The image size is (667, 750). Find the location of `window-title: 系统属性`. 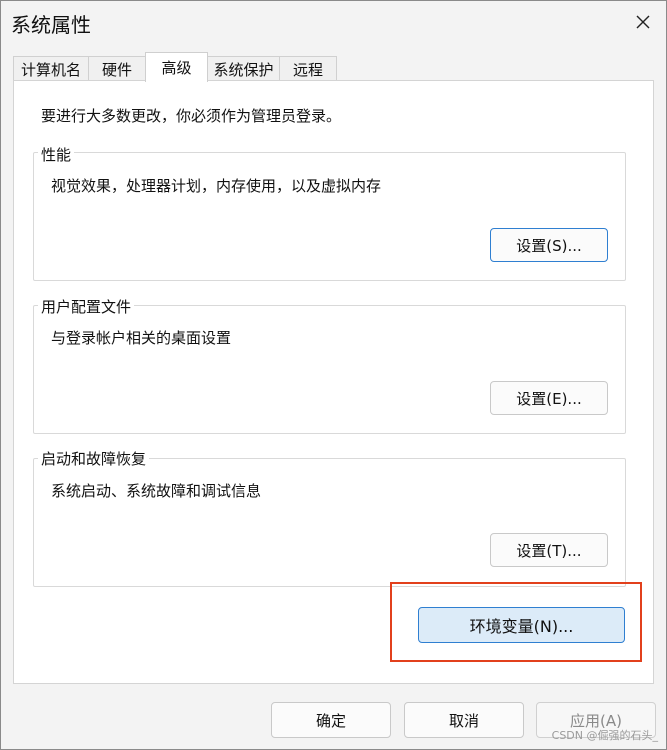

window-title: 系统属性 is located at coordinates (51, 25).